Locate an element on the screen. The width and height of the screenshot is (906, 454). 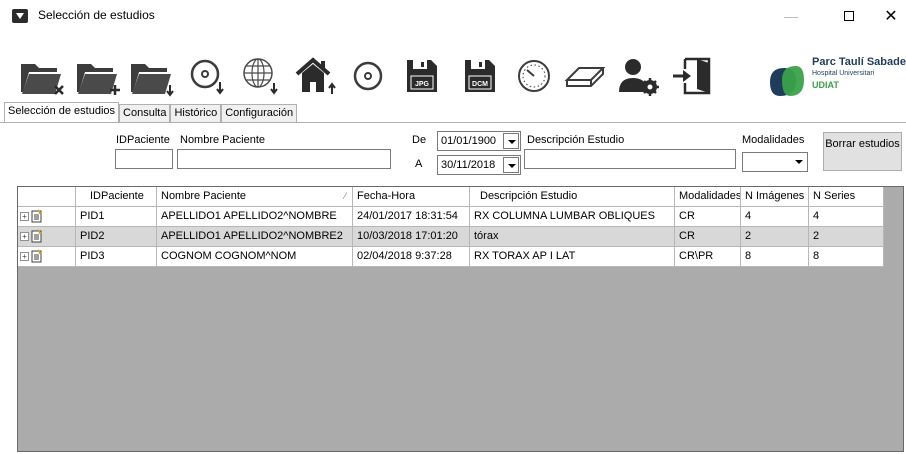
modalidades-dropdown-icon is located at coordinates (799, 162).